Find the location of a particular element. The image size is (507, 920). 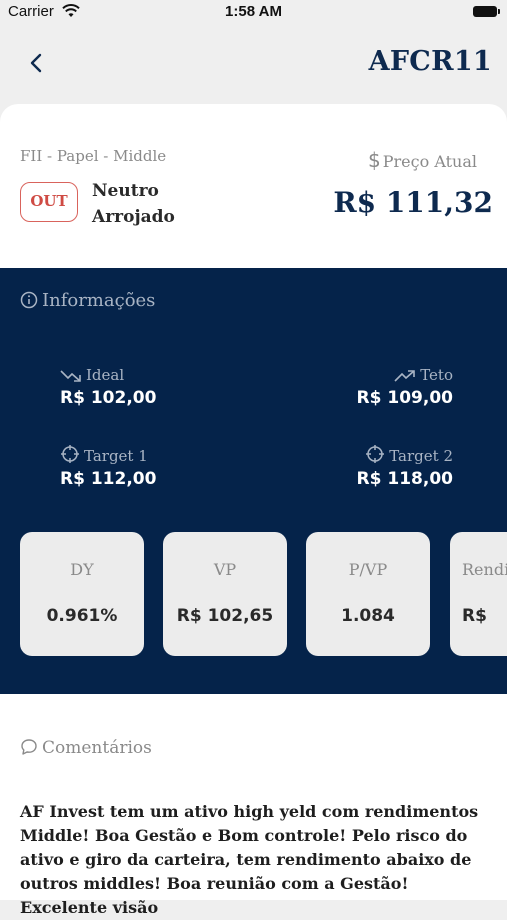

comments-title: Comentários is located at coordinates (86, 748).